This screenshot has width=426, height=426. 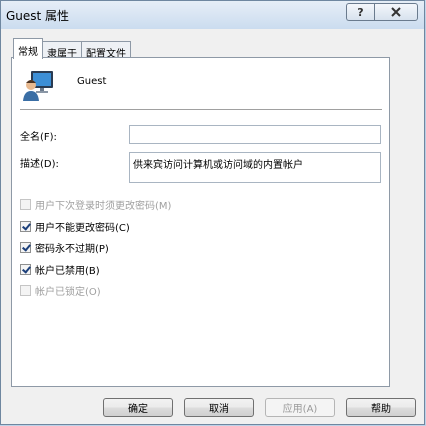 What do you see at coordinates (103, 206) in the screenshot?
I see `option-label: 用户下次登录时须更改密码(M)` at bounding box center [103, 206].